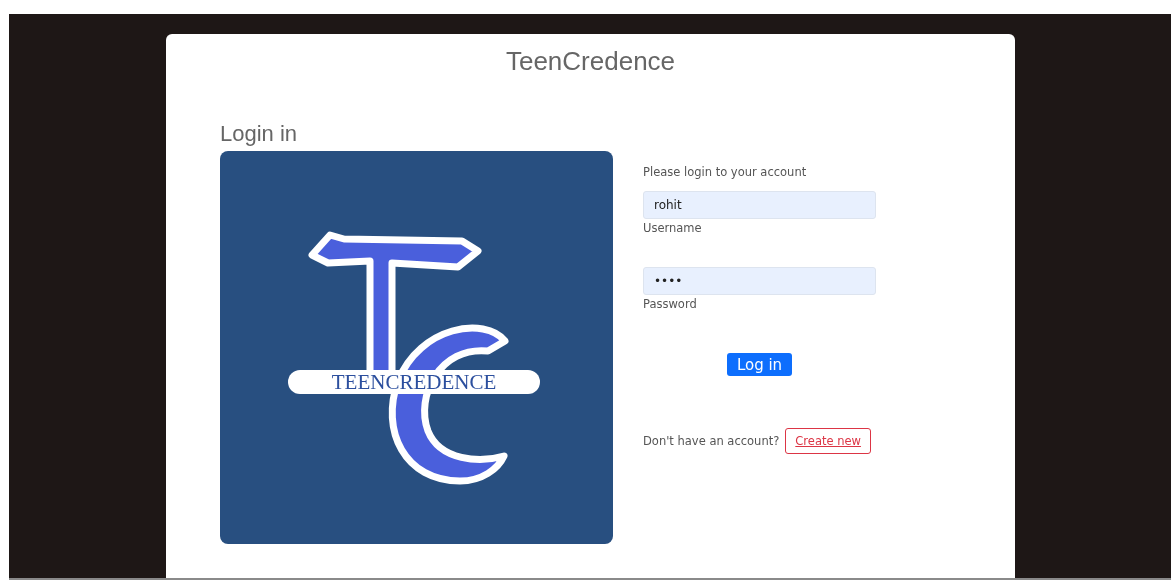 The height and width of the screenshot is (586, 1171). I want to click on logo-text: TEENCREDENCE, so click(414, 382).